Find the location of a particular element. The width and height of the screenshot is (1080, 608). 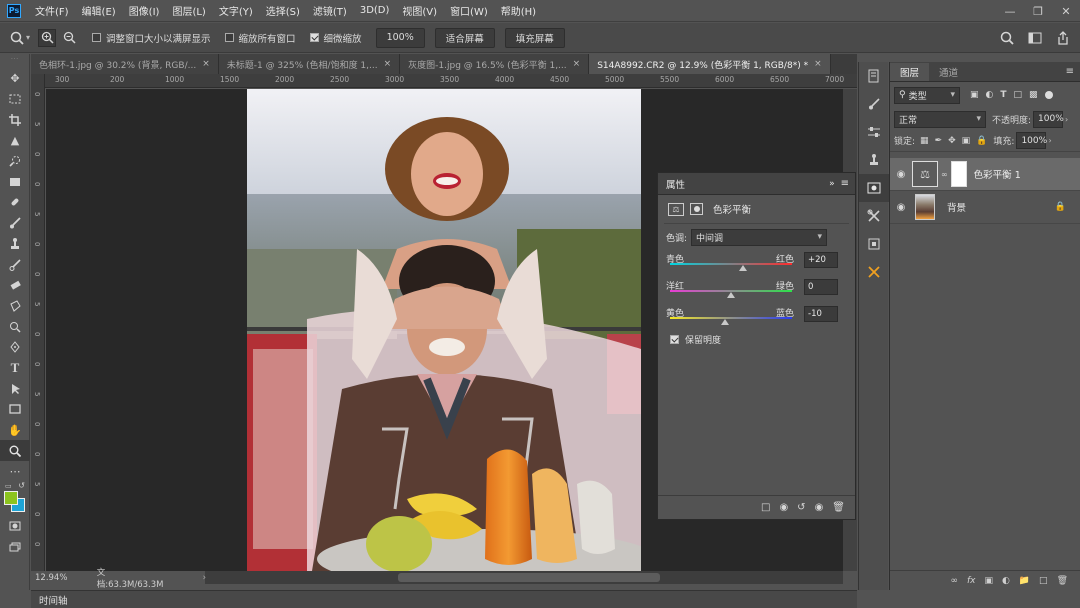

clone-stamp-icon is located at coordinates (15, 244).